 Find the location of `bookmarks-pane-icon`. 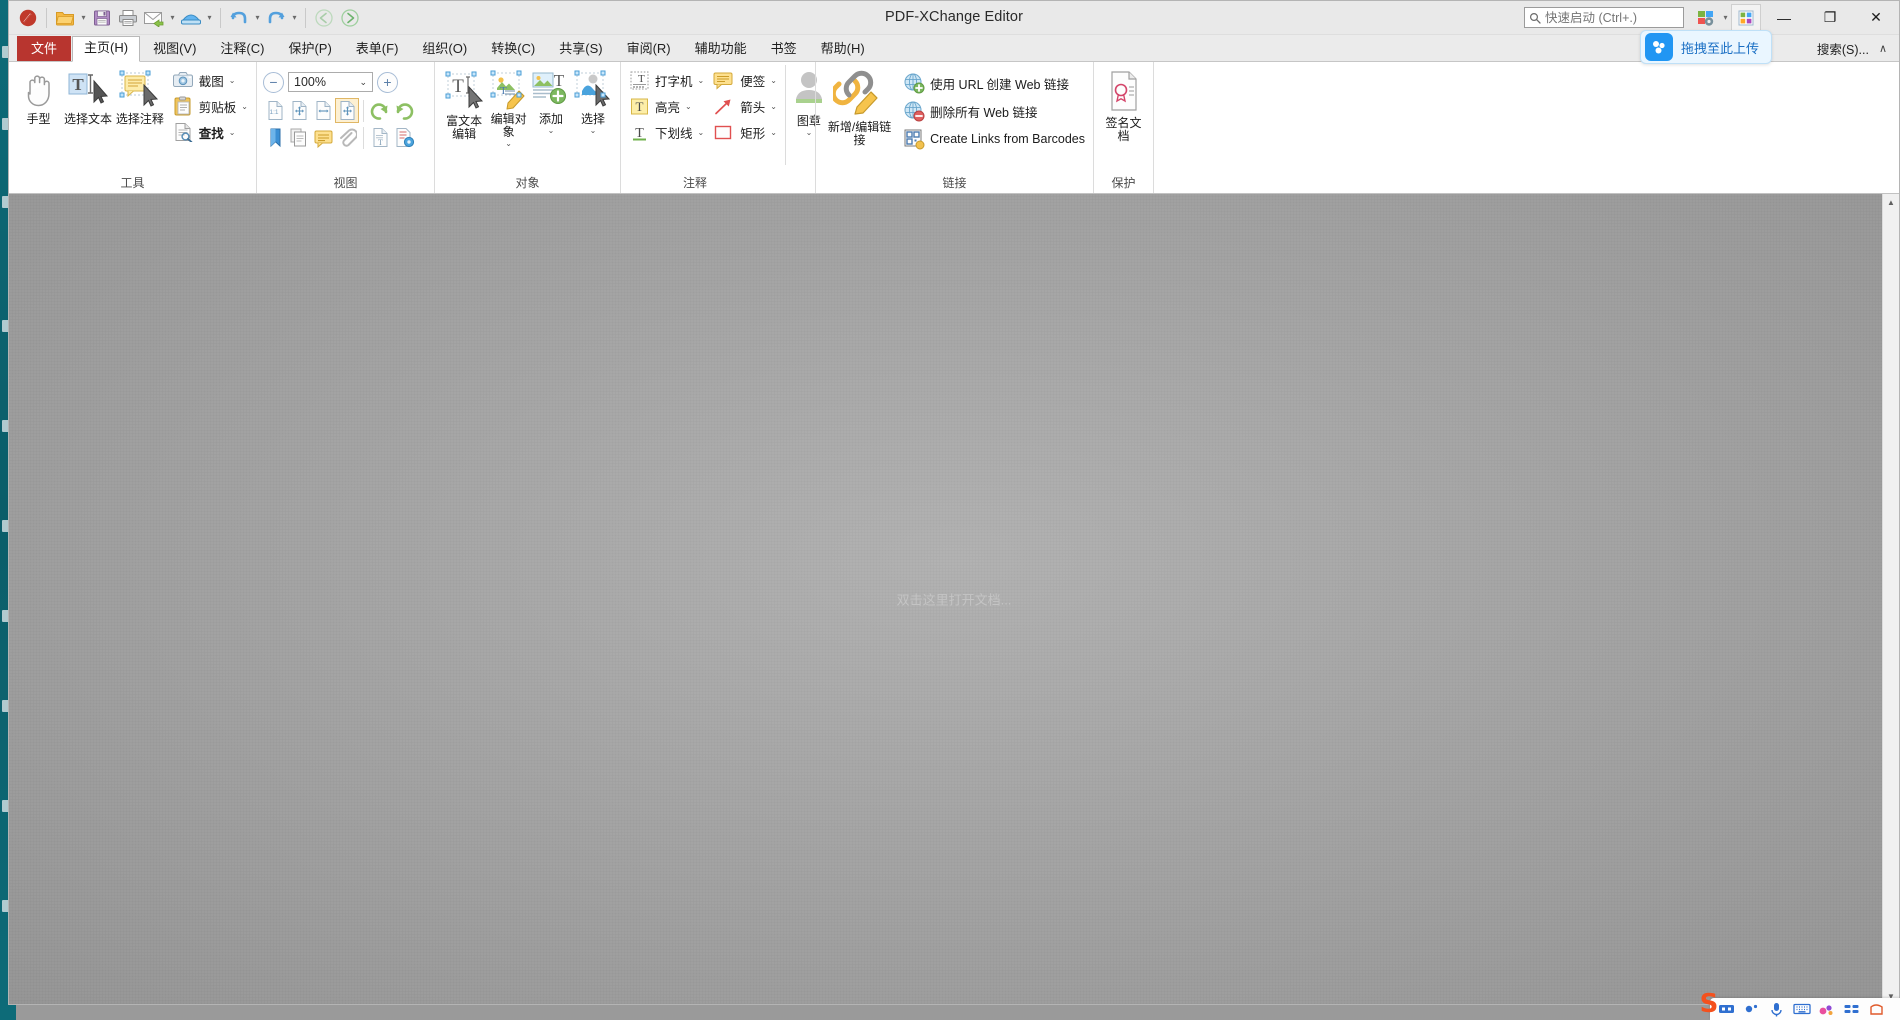

bookmarks-pane-icon is located at coordinates (275, 137).